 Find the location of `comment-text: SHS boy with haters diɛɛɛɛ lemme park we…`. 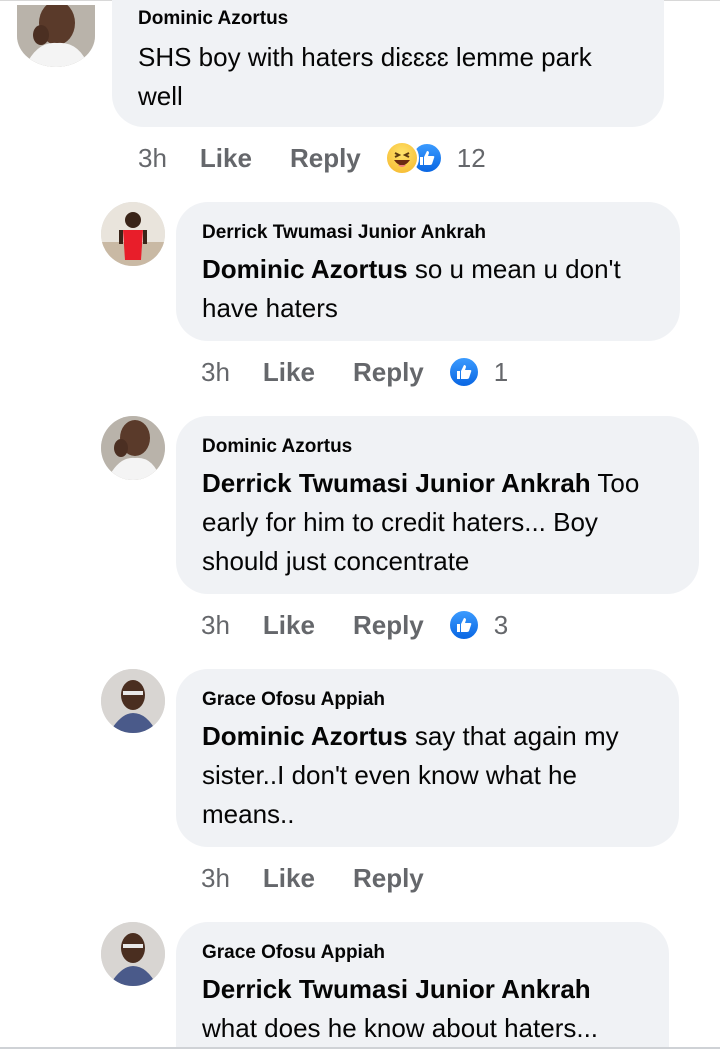

comment-text: SHS boy with haters diɛɛɛɛ lemme park we… is located at coordinates (388, 77).